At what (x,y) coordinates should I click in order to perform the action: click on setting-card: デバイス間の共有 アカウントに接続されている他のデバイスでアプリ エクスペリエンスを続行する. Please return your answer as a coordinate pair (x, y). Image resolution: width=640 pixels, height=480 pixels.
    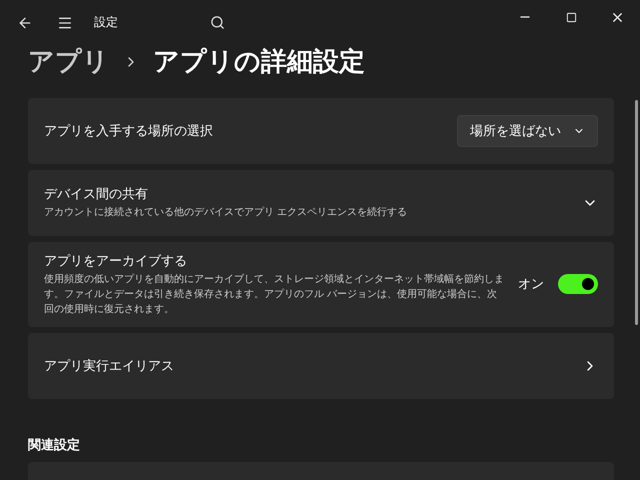
    Looking at the image, I should click on (321, 203).